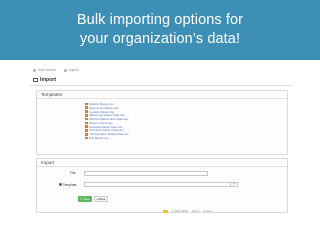 This screenshot has width=320, height=240. Describe the element at coordinates (81, 199) in the screenshot. I see `check-icon: ✔` at that location.